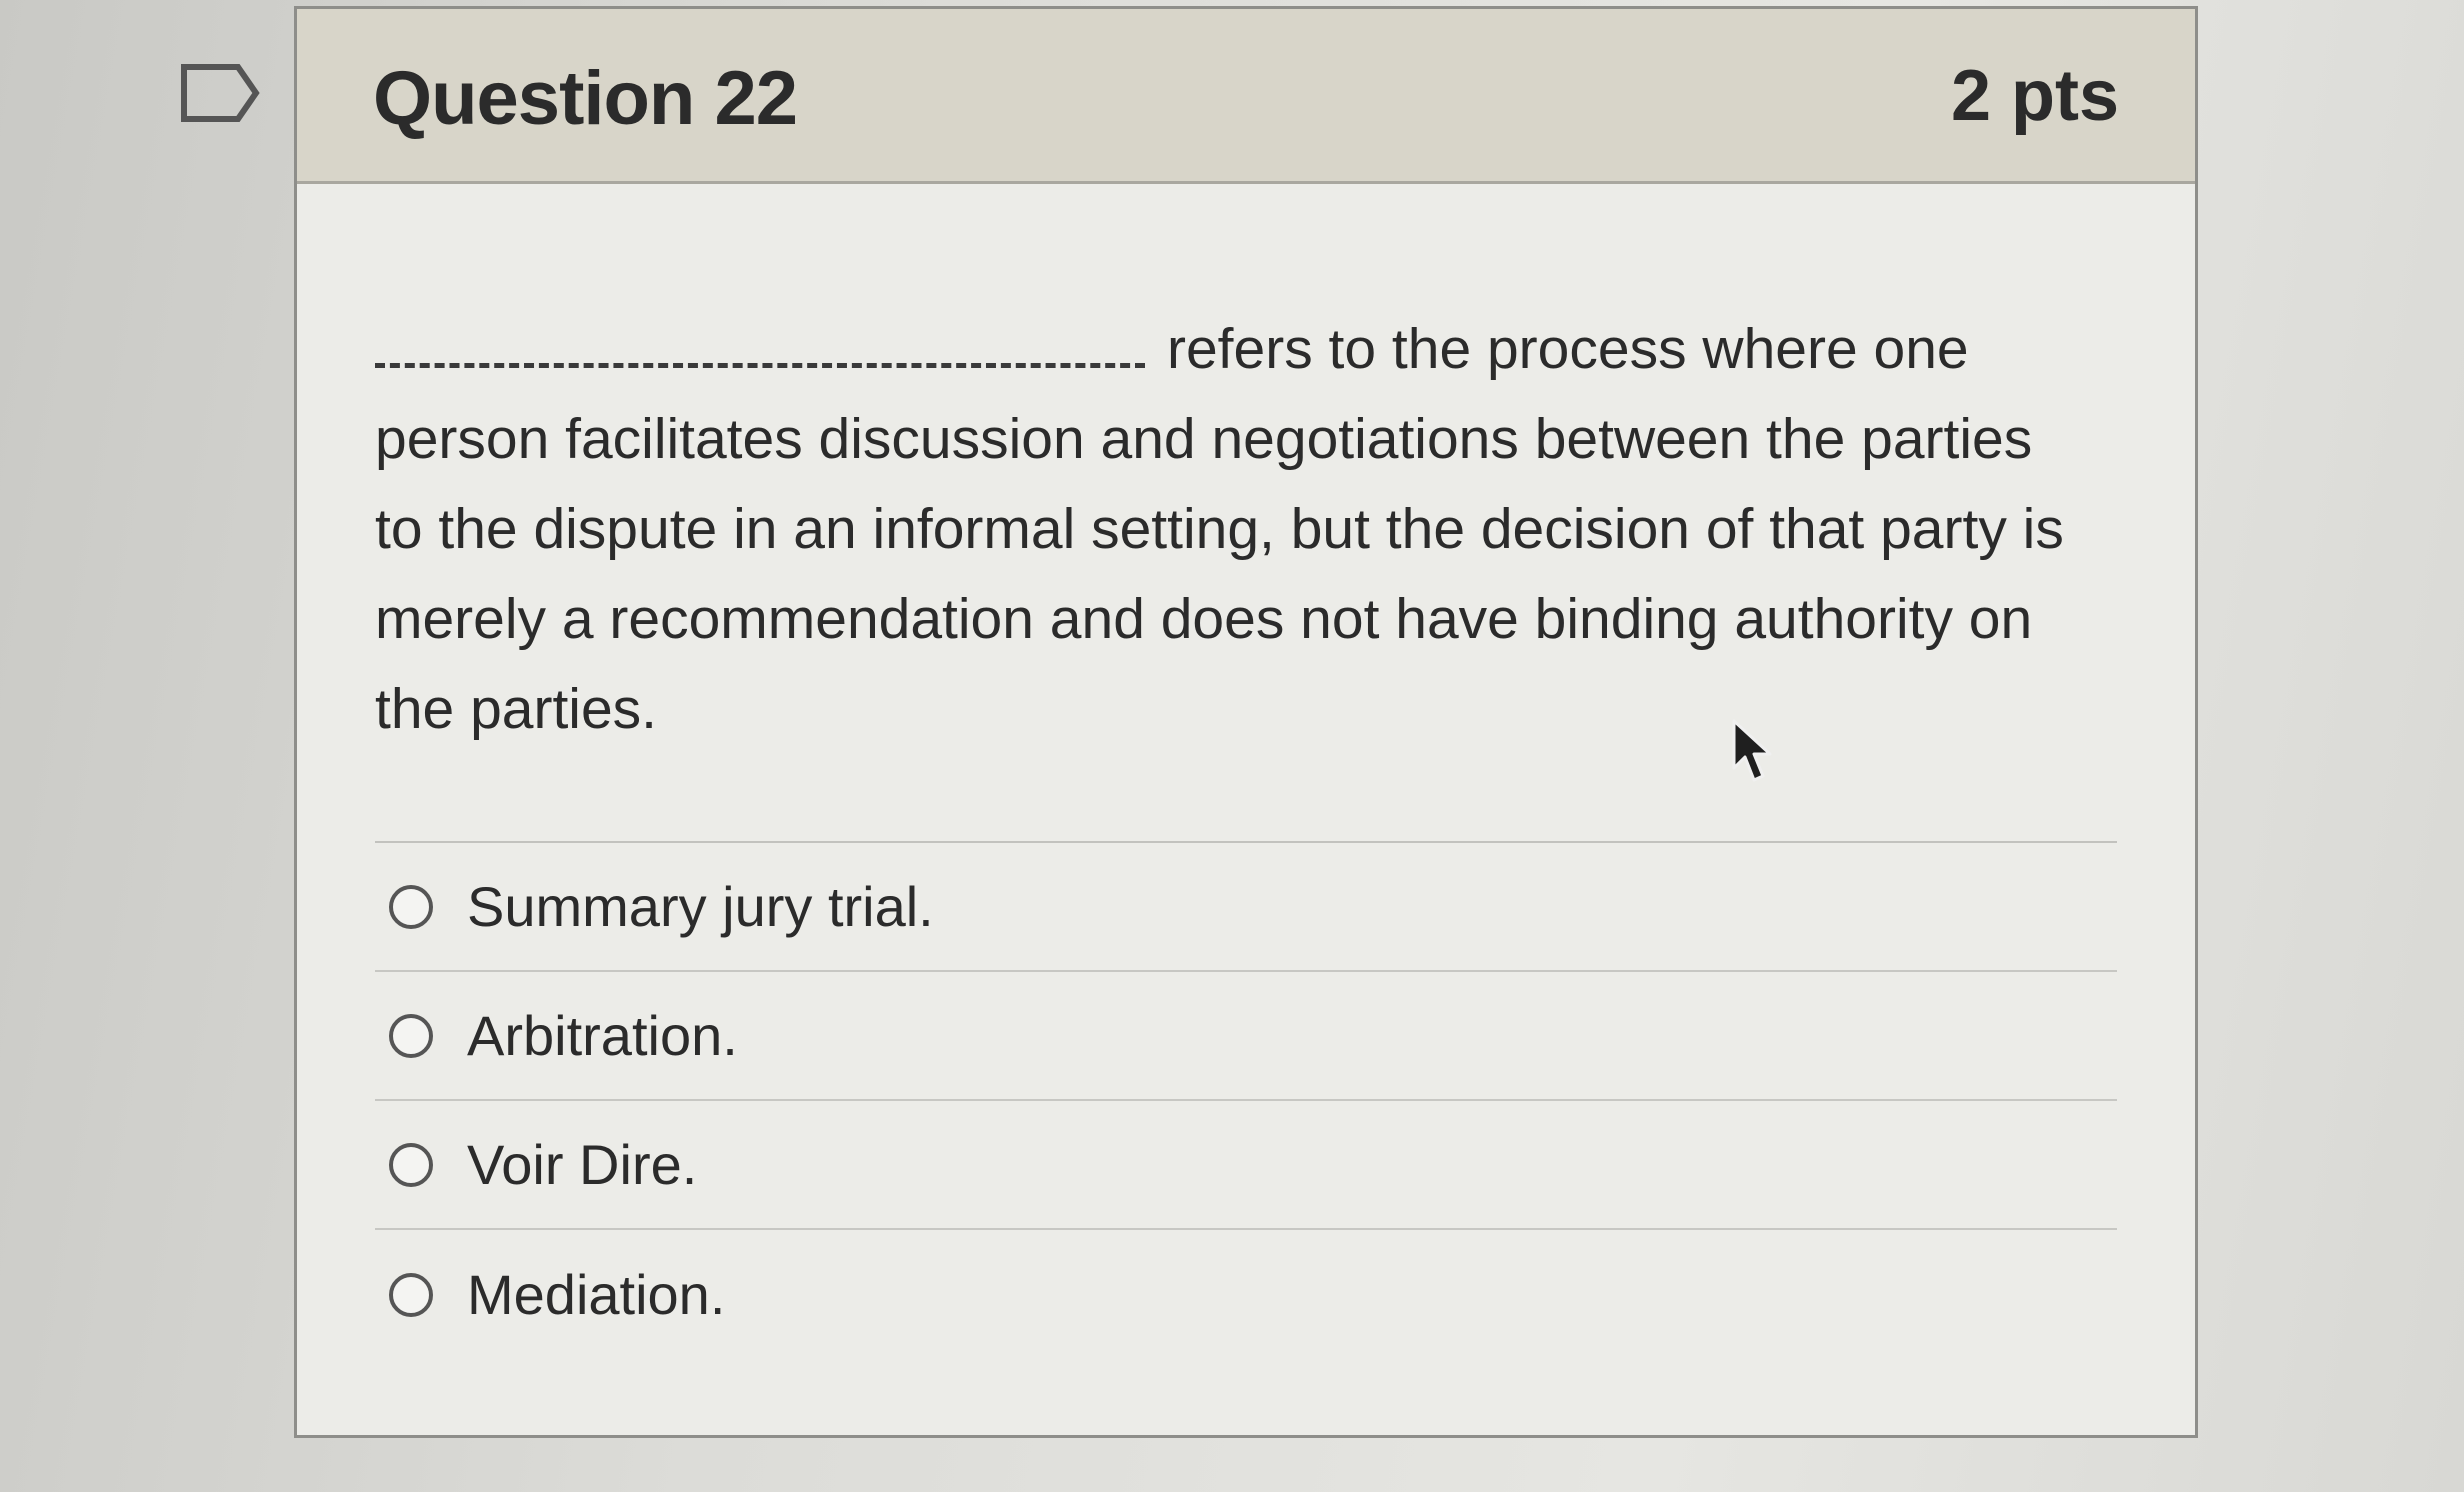  Describe the element at coordinates (1246, 1165) in the screenshot. I see `answer-option-voir-dire: Voir Dire.` at that location.